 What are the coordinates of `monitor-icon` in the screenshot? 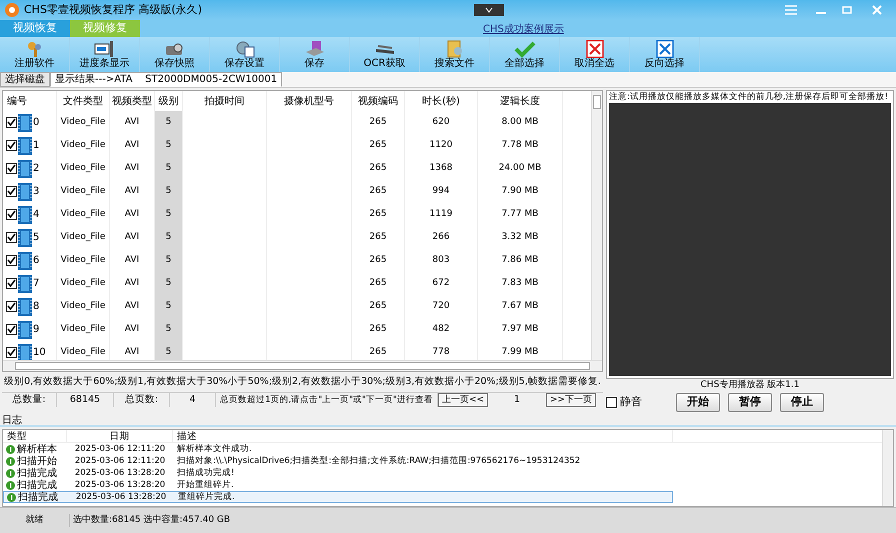 It's located at (105, 49).